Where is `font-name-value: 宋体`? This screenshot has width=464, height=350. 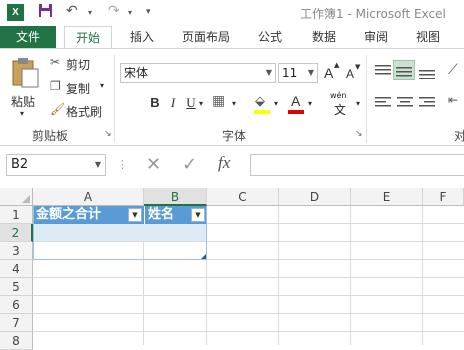
font-name-value: 宋体 is located at coordinates (136, 73).